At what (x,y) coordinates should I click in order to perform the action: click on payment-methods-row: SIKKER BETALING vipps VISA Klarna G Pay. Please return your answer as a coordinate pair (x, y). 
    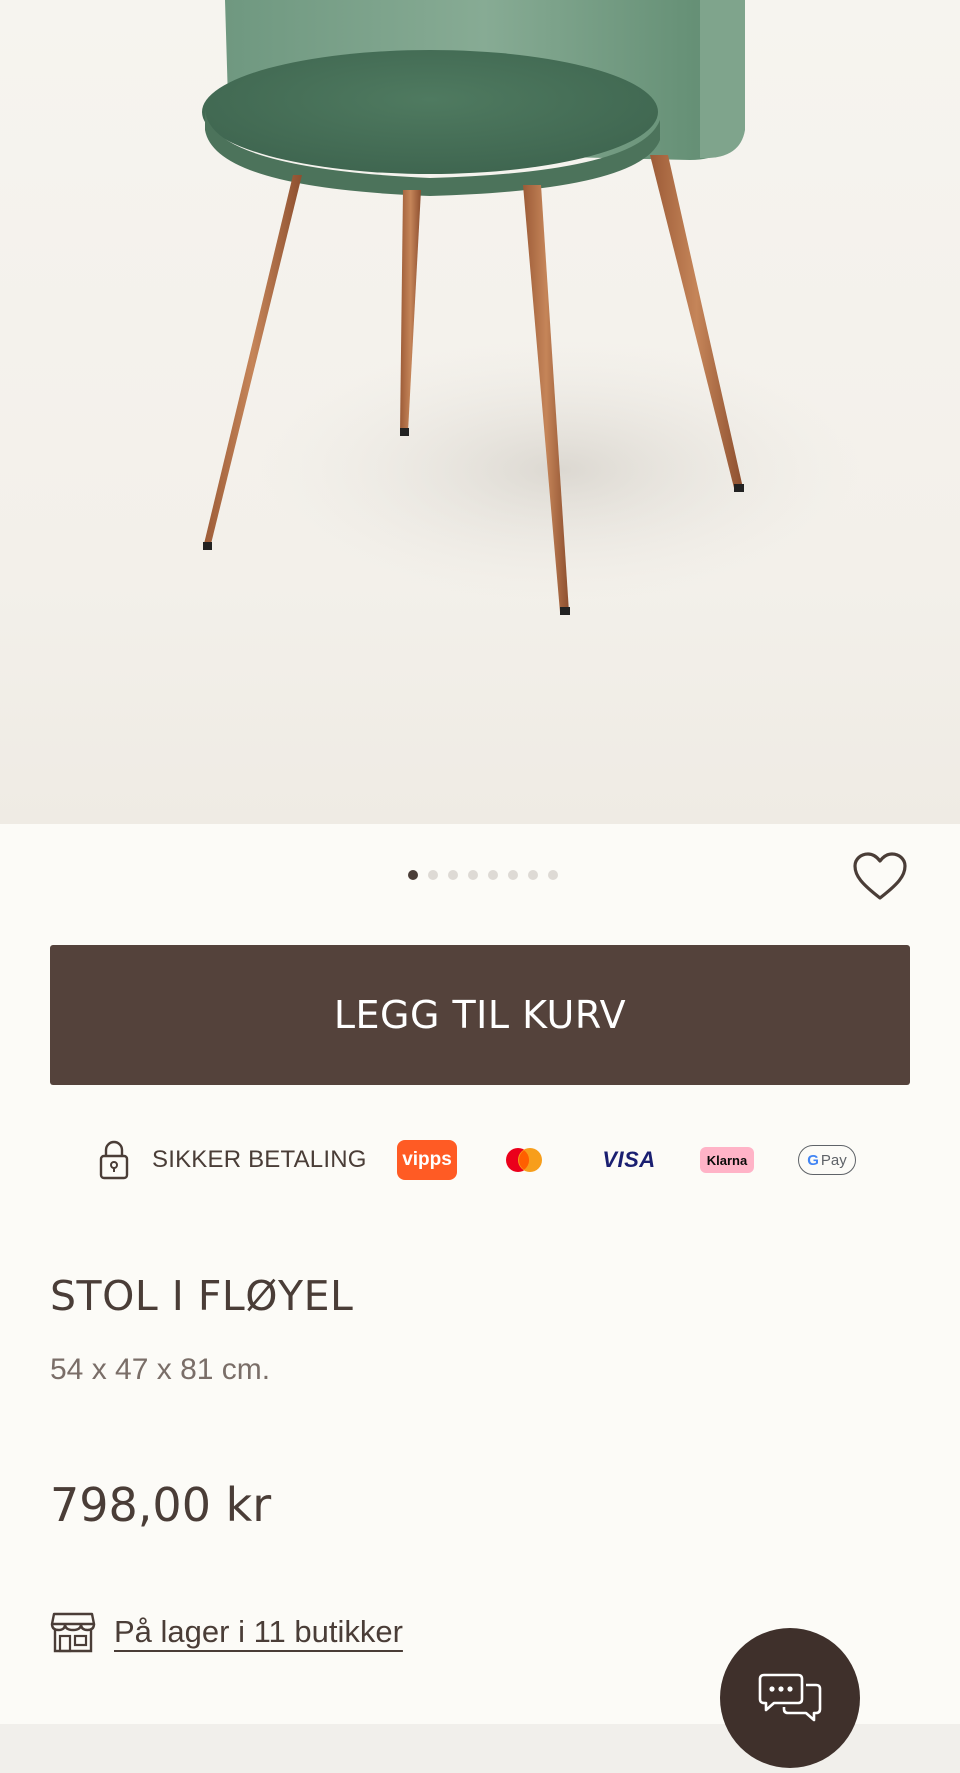
    Looking at the image, I should click on (484, 1160).